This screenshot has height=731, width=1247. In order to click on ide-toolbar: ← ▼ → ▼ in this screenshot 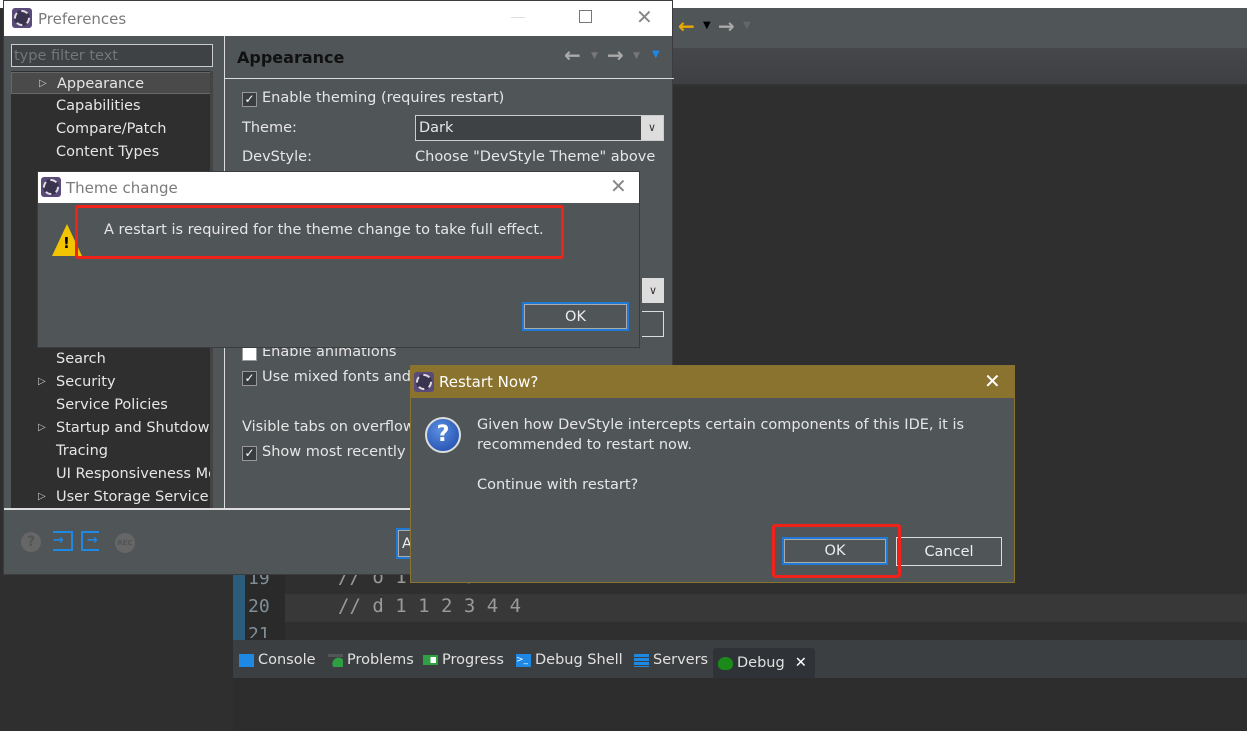, I will do `click(960, 28)`.